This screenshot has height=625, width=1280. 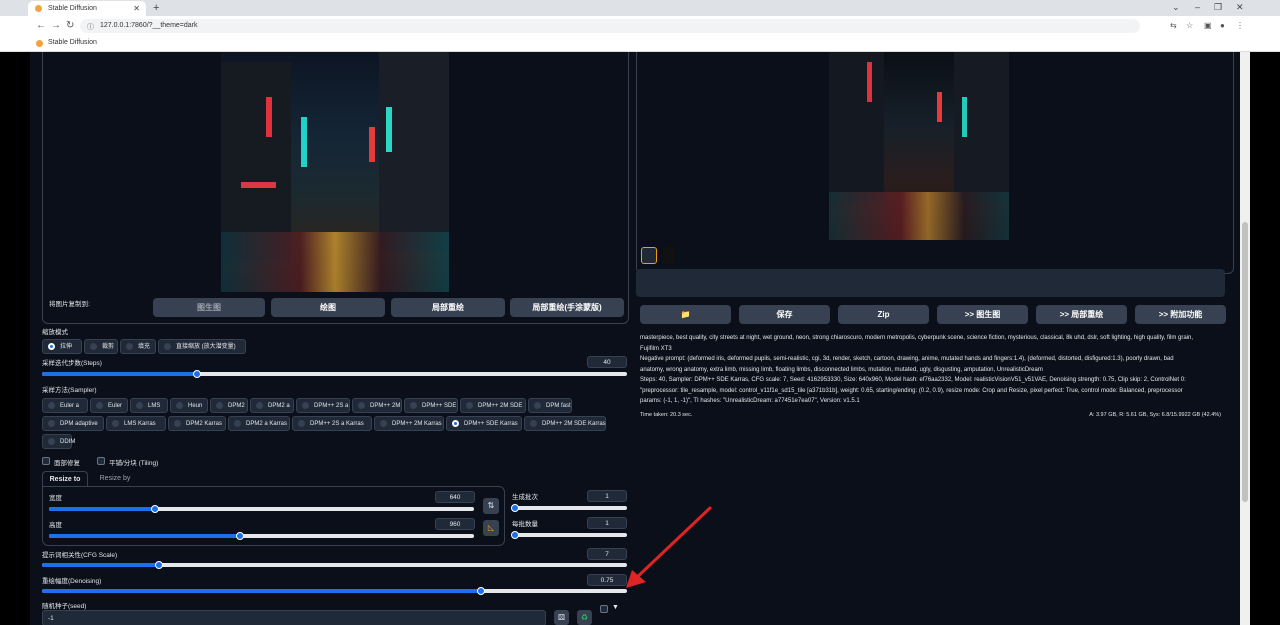 What do you see at coordinates (1197, 7) in the screenshot?
I see `minimize-icon: –` at bounding box center [1197, 7].